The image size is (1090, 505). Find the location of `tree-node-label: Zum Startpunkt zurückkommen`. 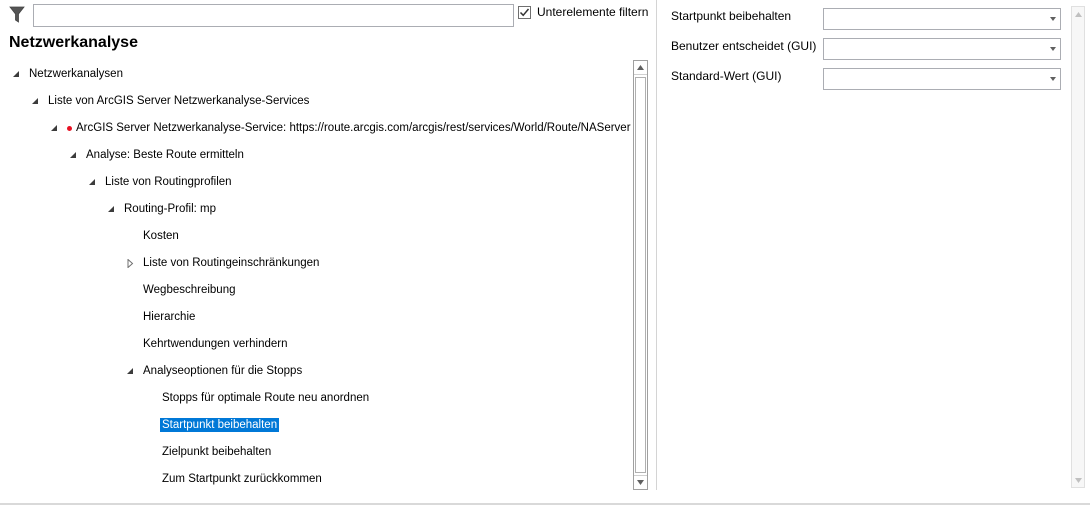

tree-node-label: Zum Startpunkt zurückkommen is located at coordinates (242, 479).